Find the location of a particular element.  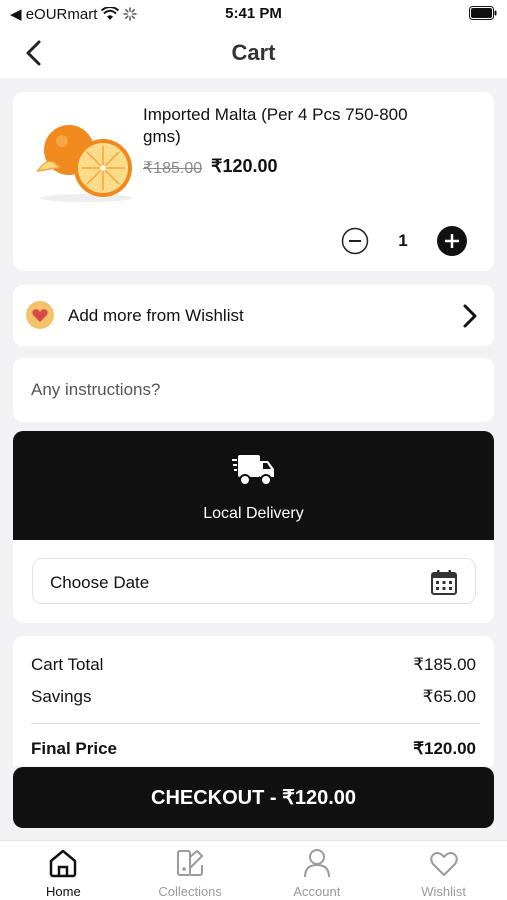

chevron-right-icon is located at coordinates (470, 316).